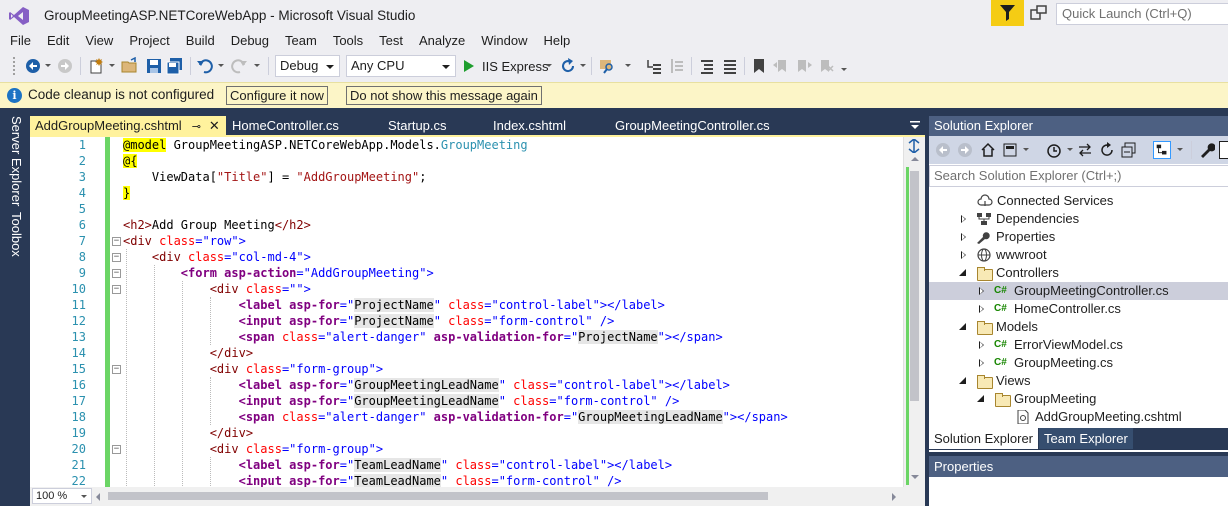  I want to click on previous-bookmark-icon, so click(781, 66).